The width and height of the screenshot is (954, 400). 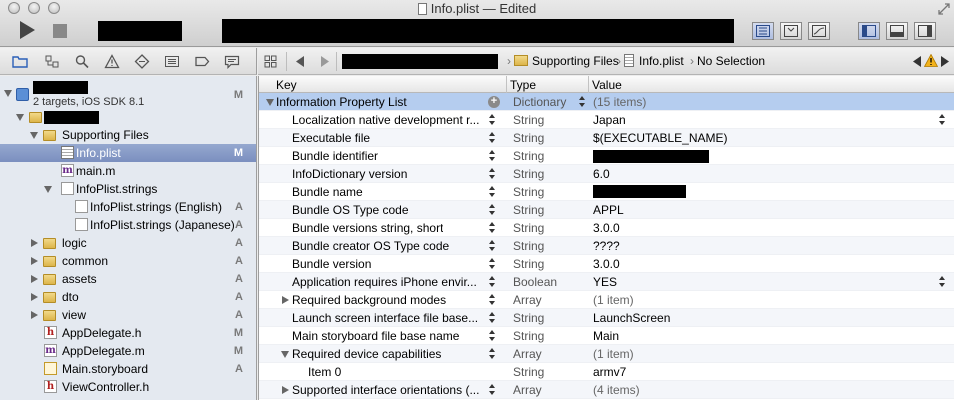 I want to click on tree-item-logic: logic A, so click(x=128, y=243).